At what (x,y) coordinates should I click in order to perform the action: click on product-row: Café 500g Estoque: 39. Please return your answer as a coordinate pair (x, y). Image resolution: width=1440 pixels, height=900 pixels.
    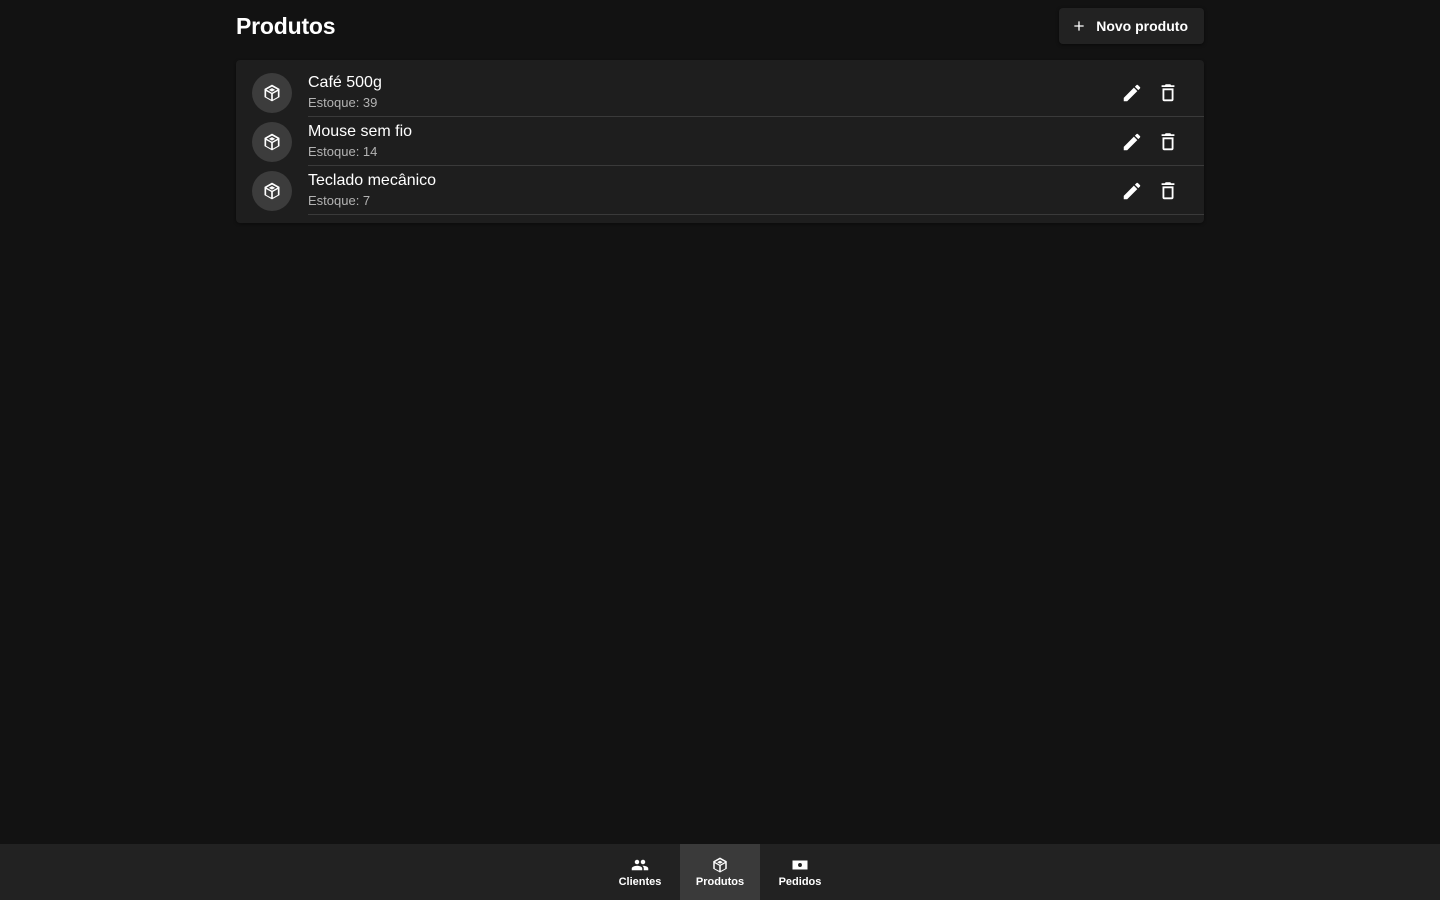
    Looking at the image, I should click on (720, 92).